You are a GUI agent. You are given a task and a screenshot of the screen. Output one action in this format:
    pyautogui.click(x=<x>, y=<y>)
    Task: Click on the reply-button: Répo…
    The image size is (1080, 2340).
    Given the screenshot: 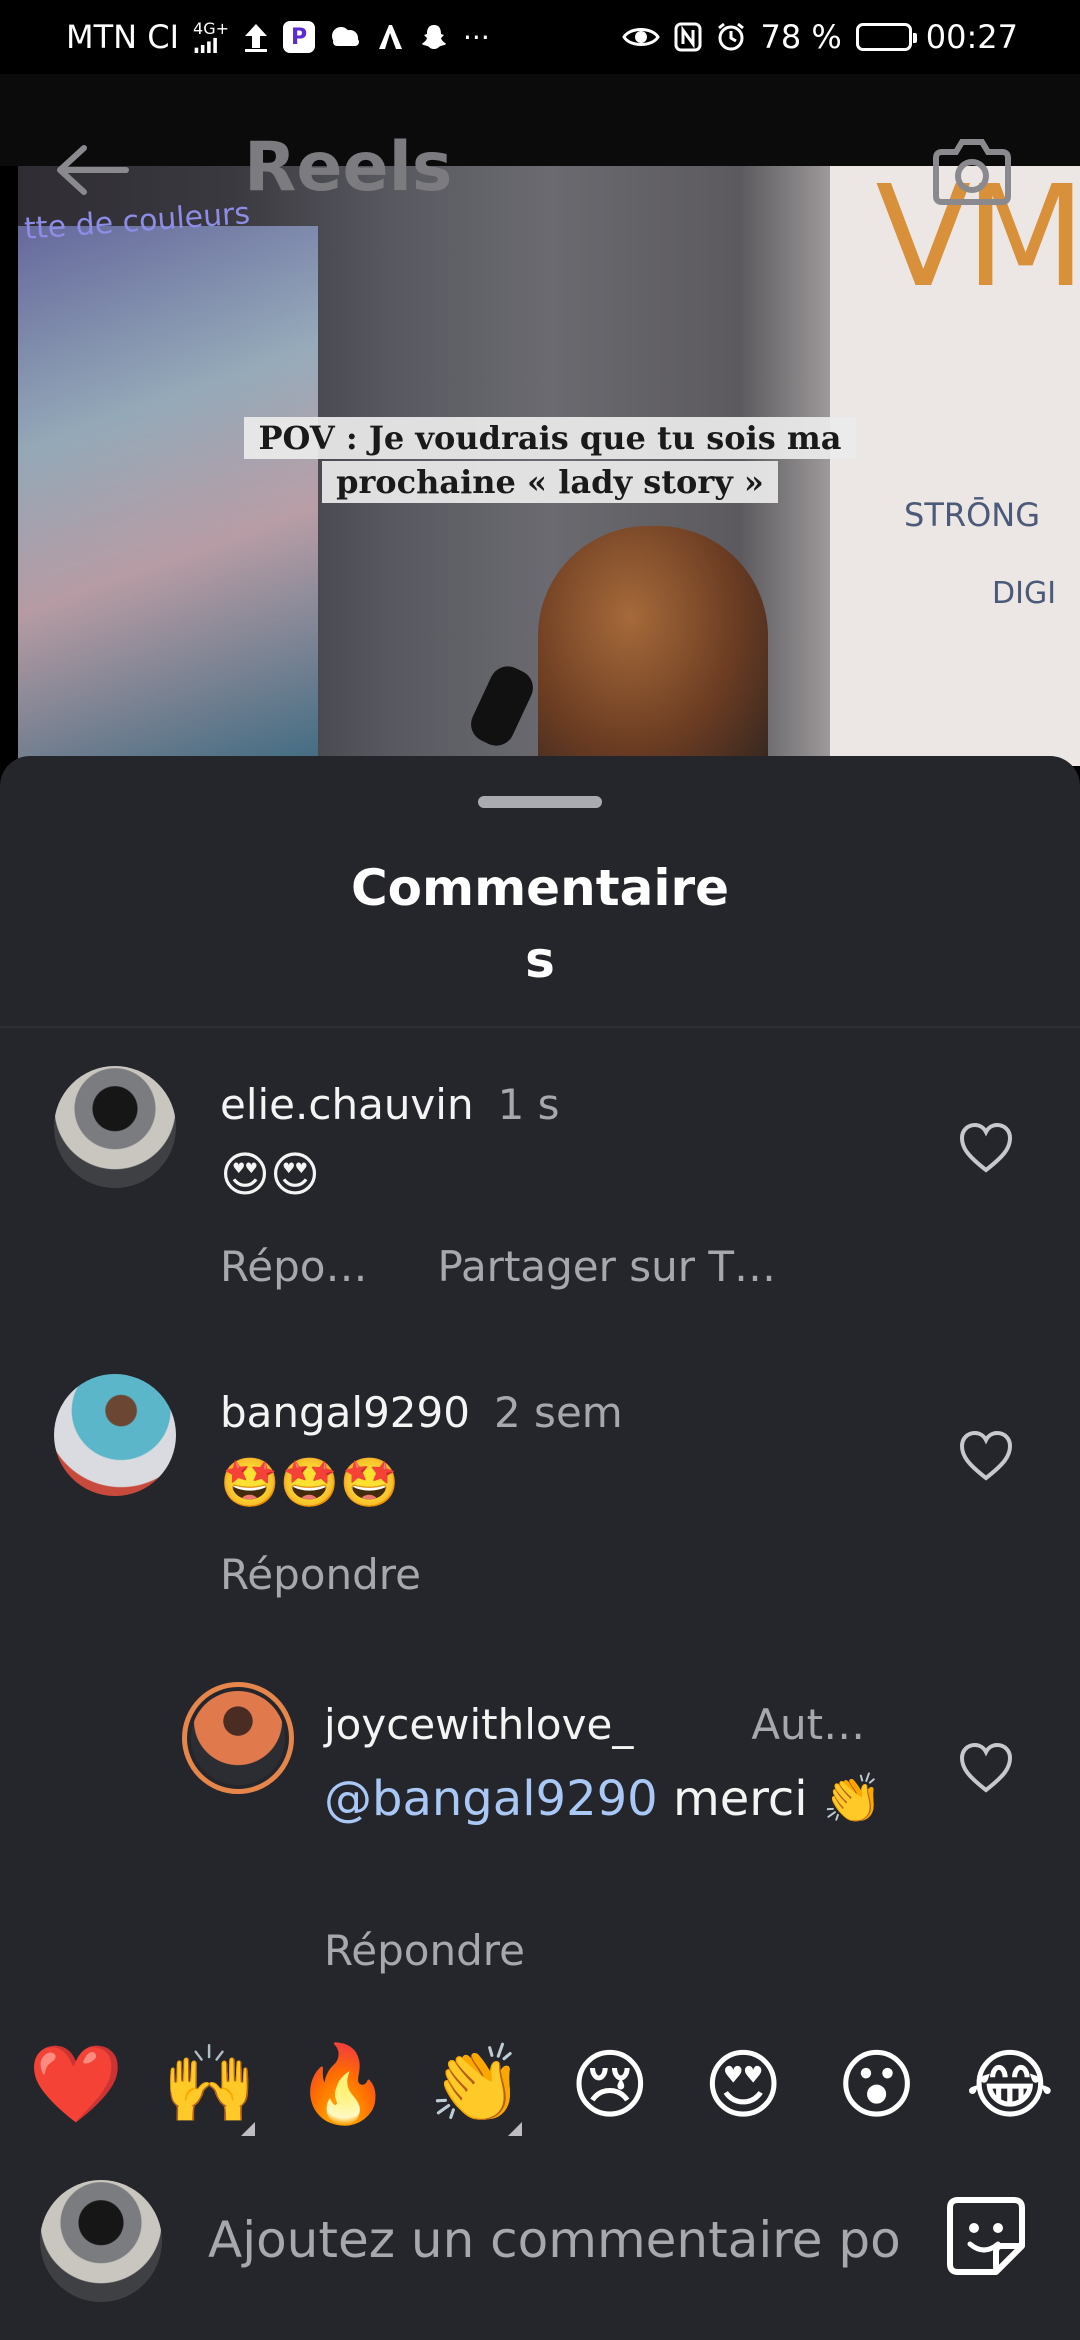 What is the action you would take?
    pyautogui.click(x=294, y=1266)
    